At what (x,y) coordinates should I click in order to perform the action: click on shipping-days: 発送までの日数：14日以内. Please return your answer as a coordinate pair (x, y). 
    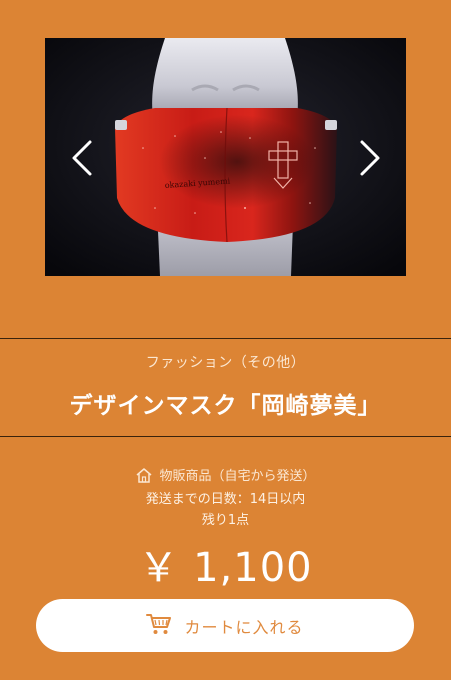
    Looking at the image, I should click on (225, 499).